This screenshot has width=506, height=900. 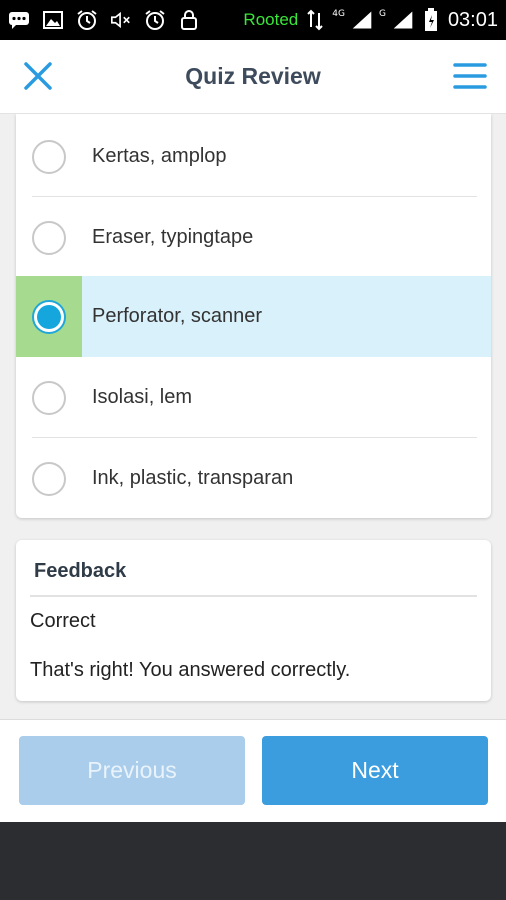 What do you see at coordinates (315, 20) in the screenshot?
I see `data-arrows-icon` at bounding box center [315, 20].